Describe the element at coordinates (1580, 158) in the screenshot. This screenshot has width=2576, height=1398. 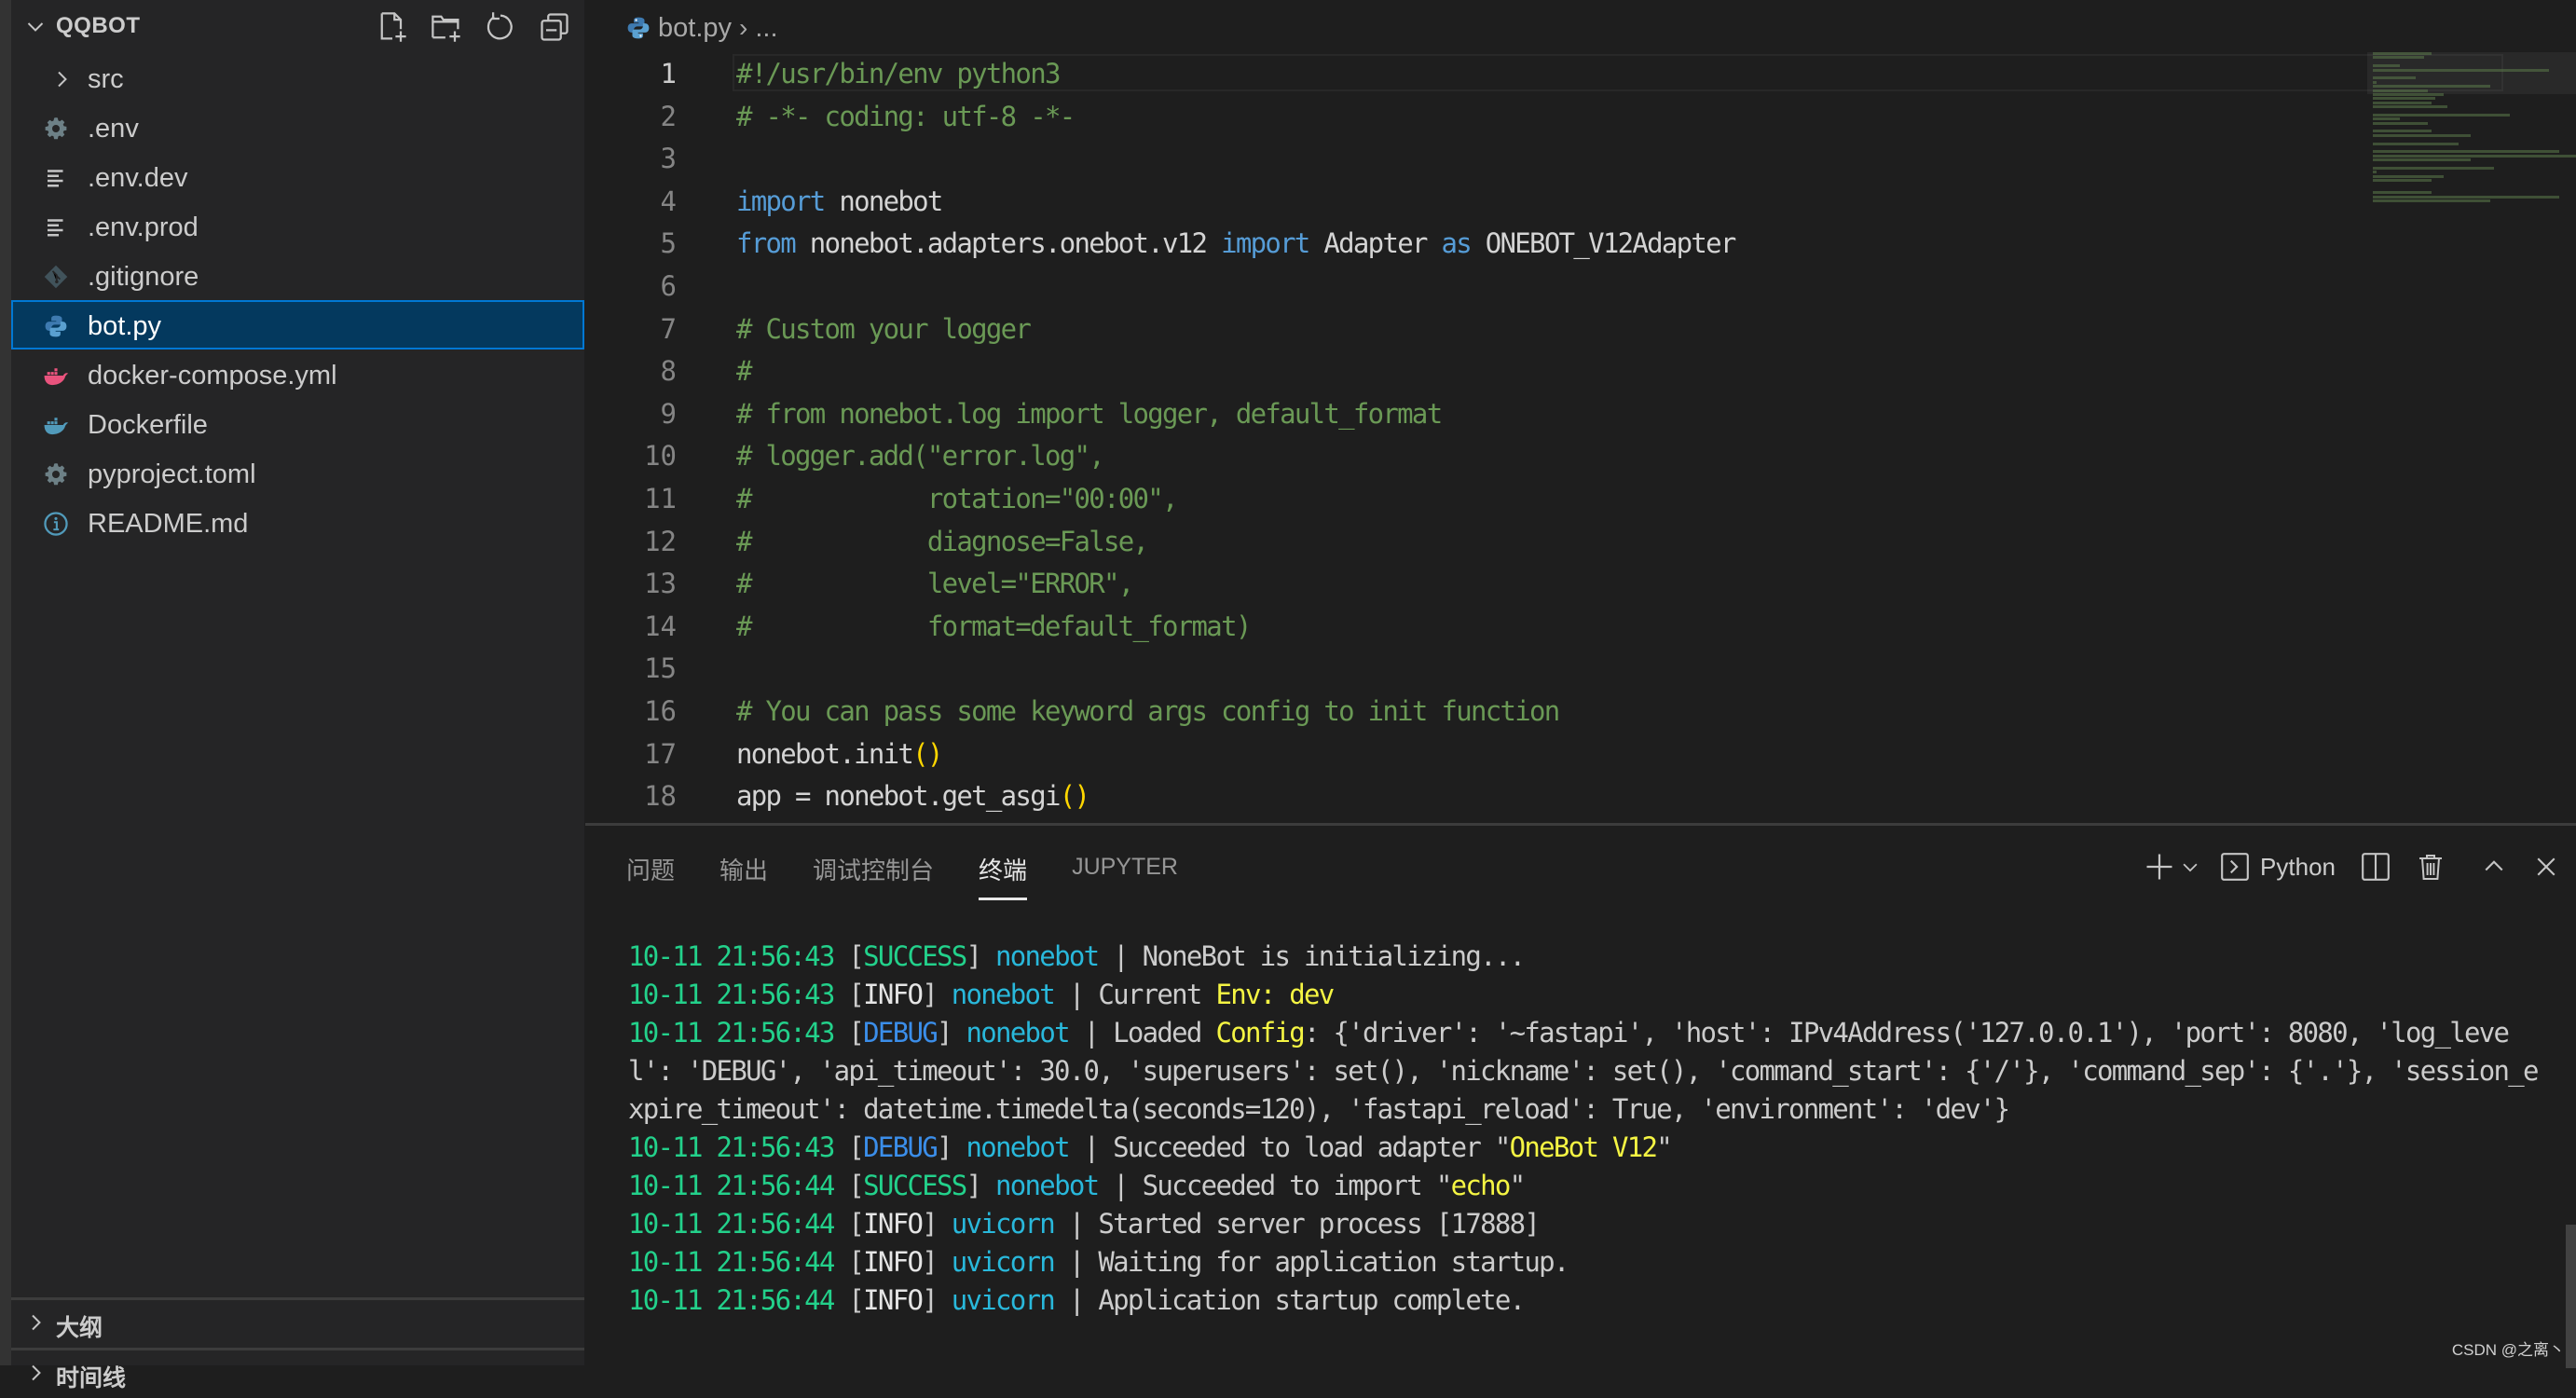
I see `code-line: 3` at that location.